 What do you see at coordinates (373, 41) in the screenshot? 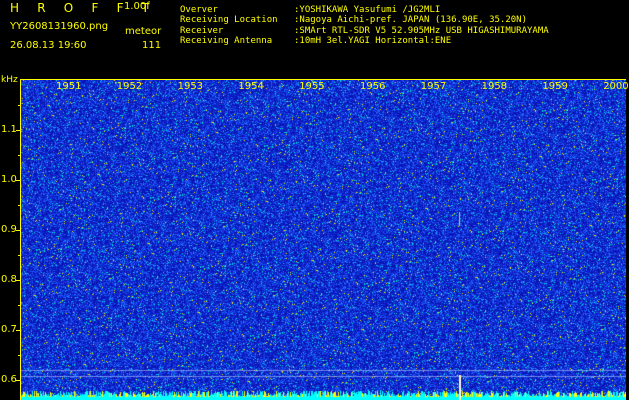
I see `info-value: :10mH 3el.YAGI Horizontal:ENE` at bounding box center [373, 41].